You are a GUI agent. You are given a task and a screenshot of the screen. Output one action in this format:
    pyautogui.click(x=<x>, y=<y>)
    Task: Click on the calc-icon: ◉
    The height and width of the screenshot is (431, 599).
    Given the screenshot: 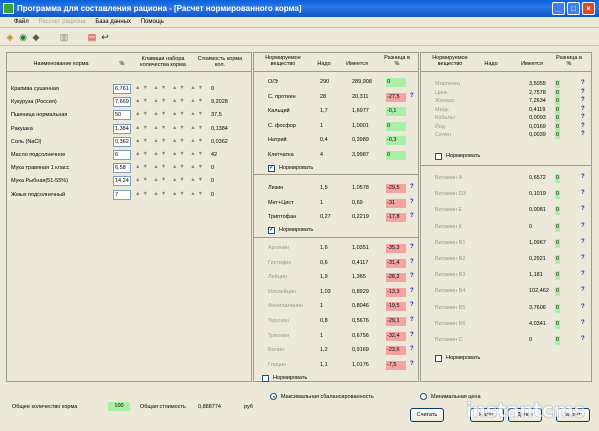 What is the action you would take?
    pyautogui.click(x=23, y=37)
    